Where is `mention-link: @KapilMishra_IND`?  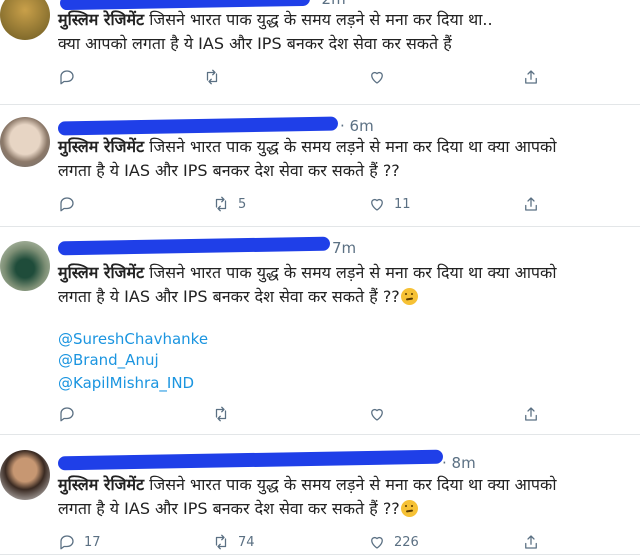 mention-link: @KapilMishra_IND is located at coordinates (126, 383).